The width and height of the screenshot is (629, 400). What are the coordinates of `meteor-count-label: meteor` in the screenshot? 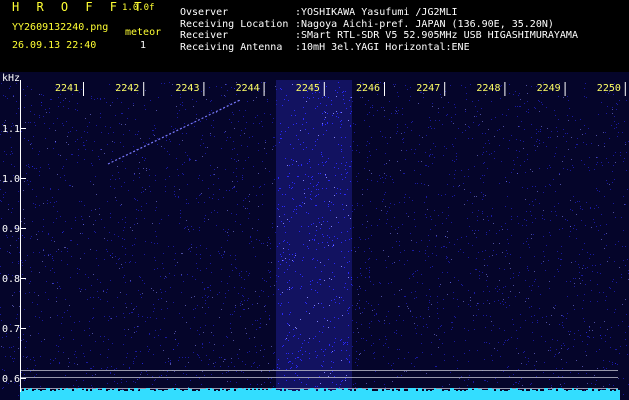 It's located at (143, 32).